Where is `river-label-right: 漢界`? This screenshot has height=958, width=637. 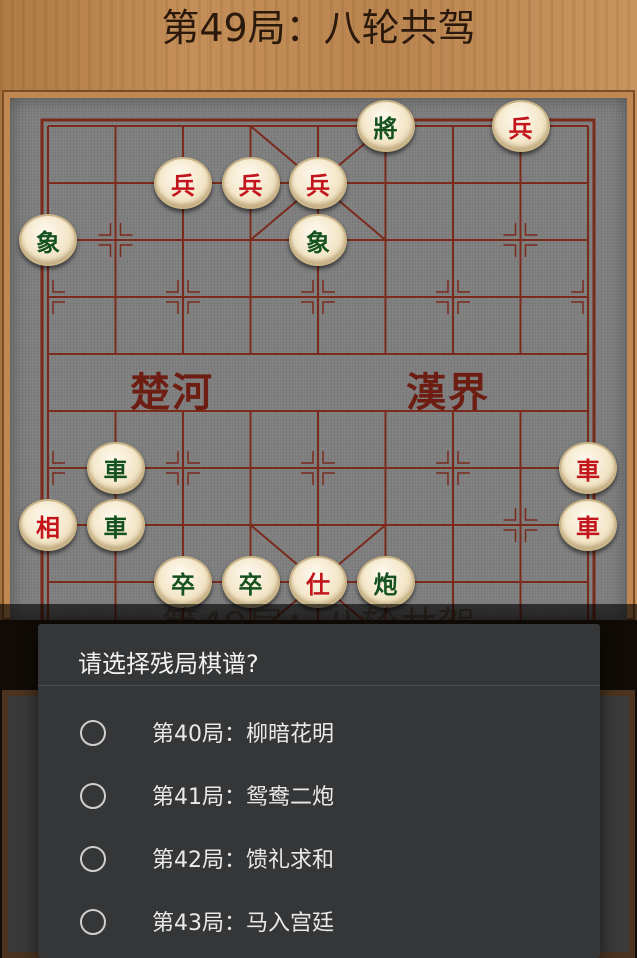 river-label-right: 漢界 is located at coordinates (448, 392).